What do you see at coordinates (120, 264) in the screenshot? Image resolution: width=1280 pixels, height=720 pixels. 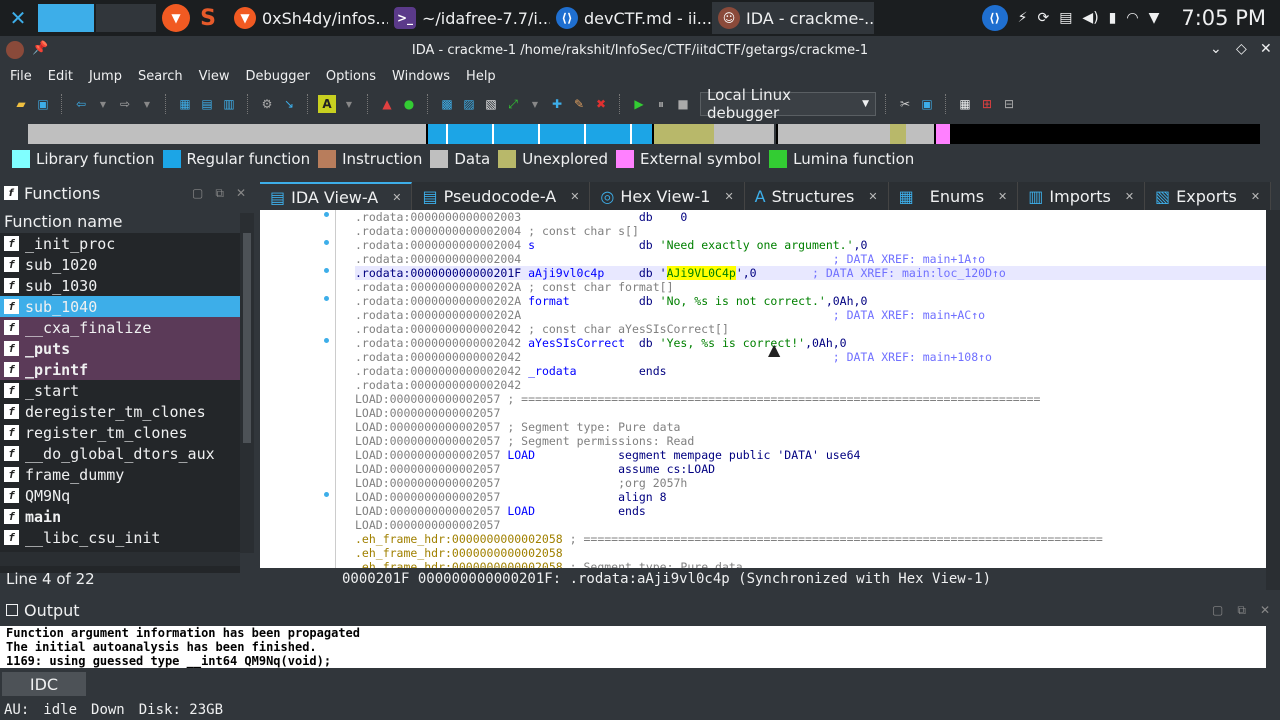 I see `function-row: f sub_1020` at bounding box center [120, 264].